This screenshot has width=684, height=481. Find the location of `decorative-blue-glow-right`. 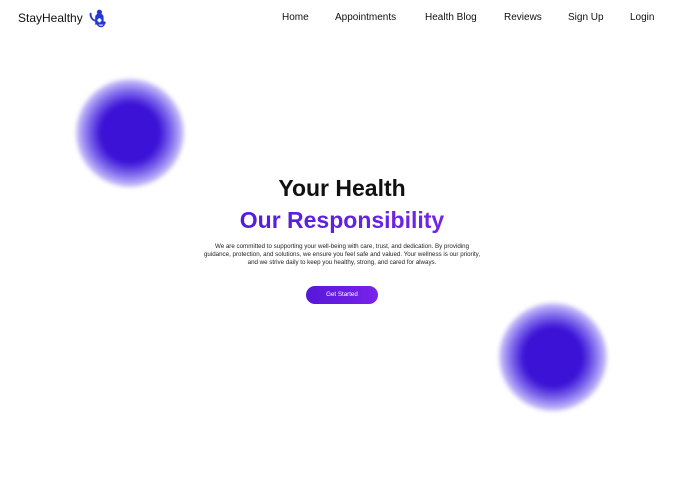

decorative-blue-glow-right is located at coordinates (553, 357).